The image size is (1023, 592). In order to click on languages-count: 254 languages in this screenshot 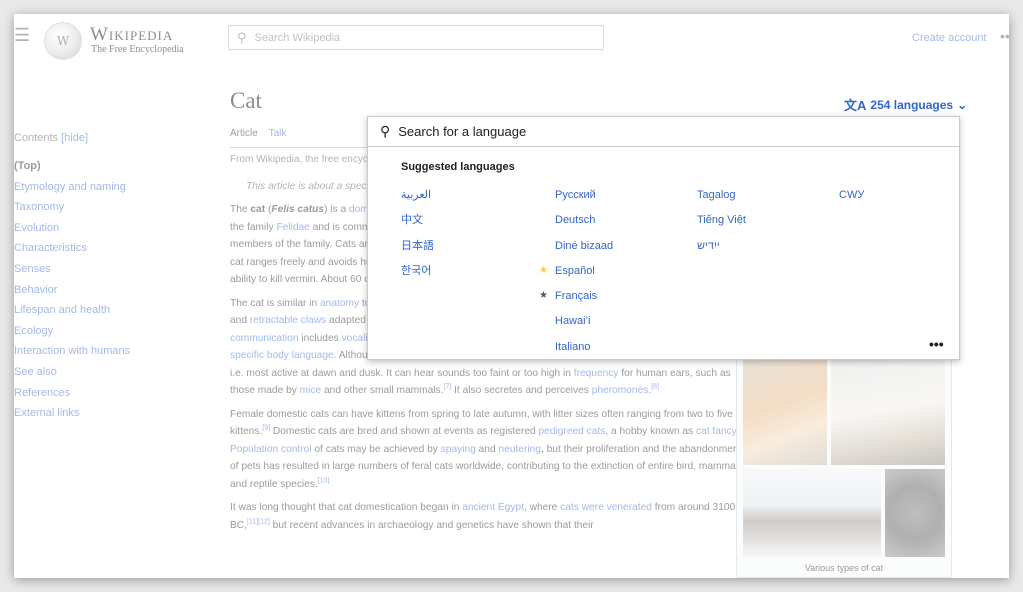, I will do `click(912, 104)`.